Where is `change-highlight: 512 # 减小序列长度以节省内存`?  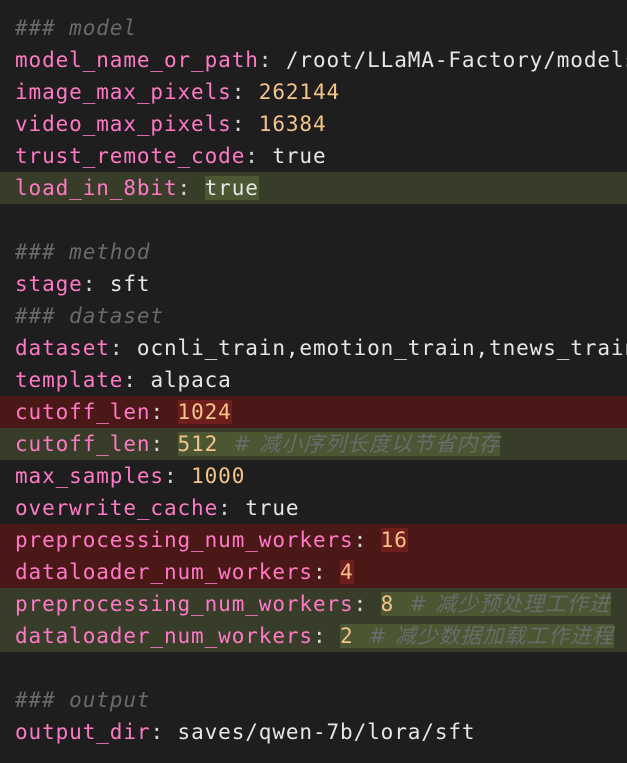
change-highlight: 512 # 减小序列长度以节省内存 is located at coordinates (339, 444).